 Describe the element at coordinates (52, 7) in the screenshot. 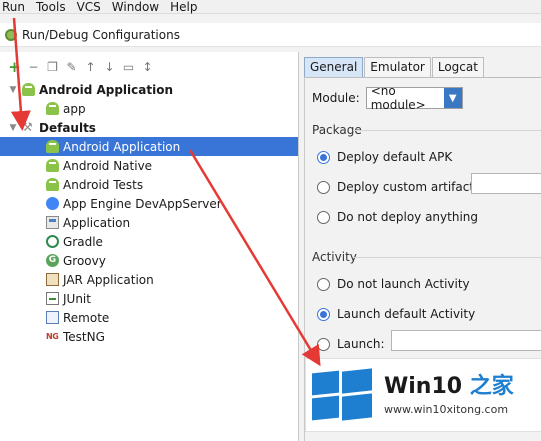

I see `menu-tools: Tools` at that location.